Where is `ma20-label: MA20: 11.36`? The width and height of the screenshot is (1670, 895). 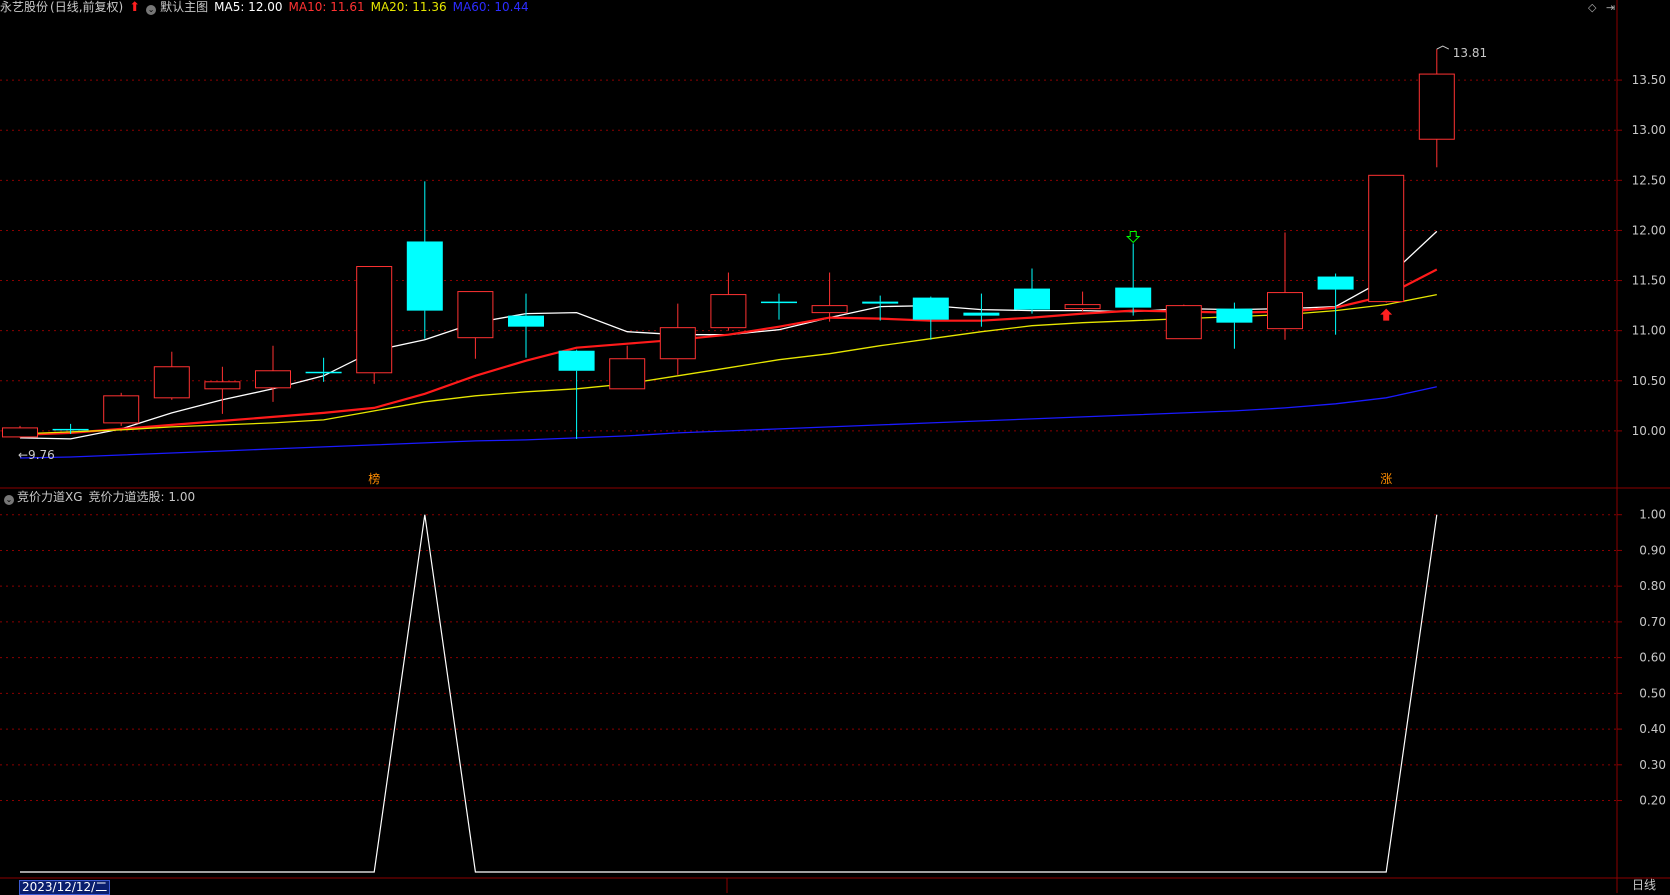 ma20-label: MA20: 11.36 is located at coordinates (408, 7).